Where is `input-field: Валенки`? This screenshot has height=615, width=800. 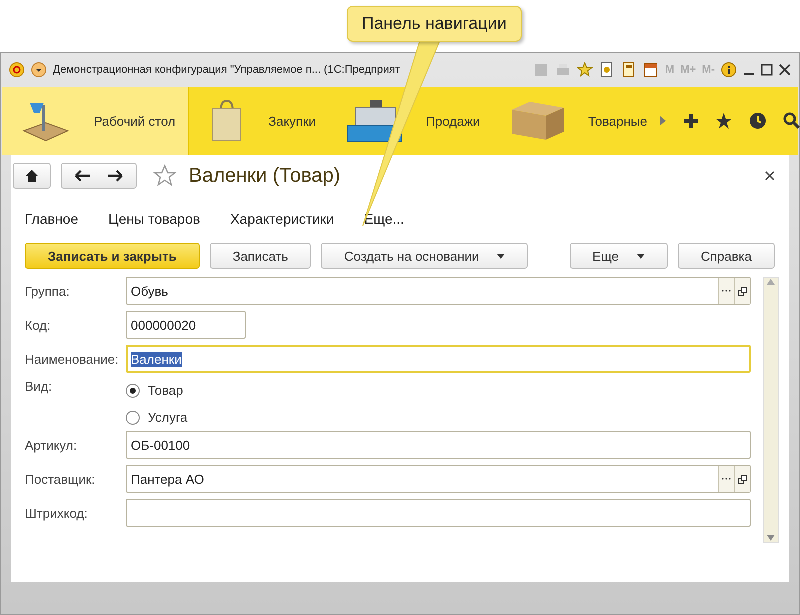 input-field: Валенки is located at coordinates (438, 359).